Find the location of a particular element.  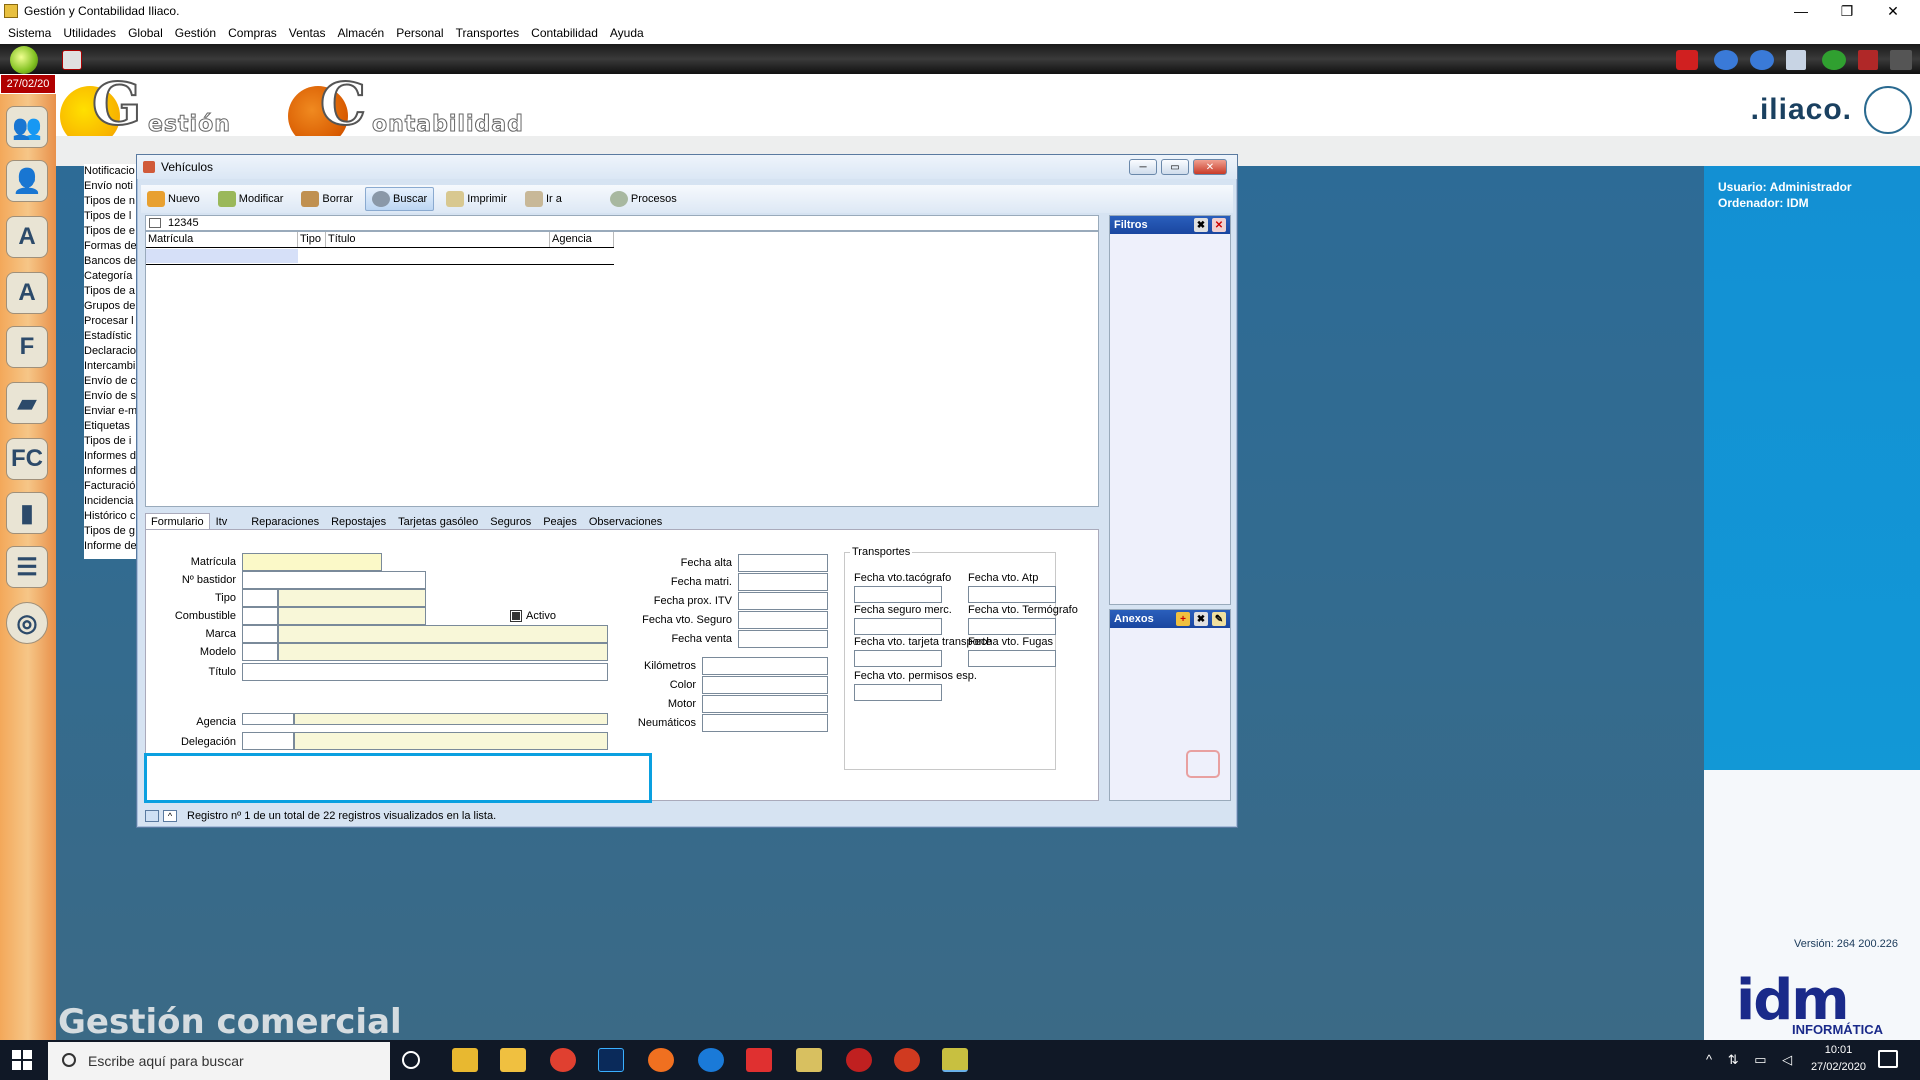

folder-icon: ▮ is located at coordinates (27, 513).